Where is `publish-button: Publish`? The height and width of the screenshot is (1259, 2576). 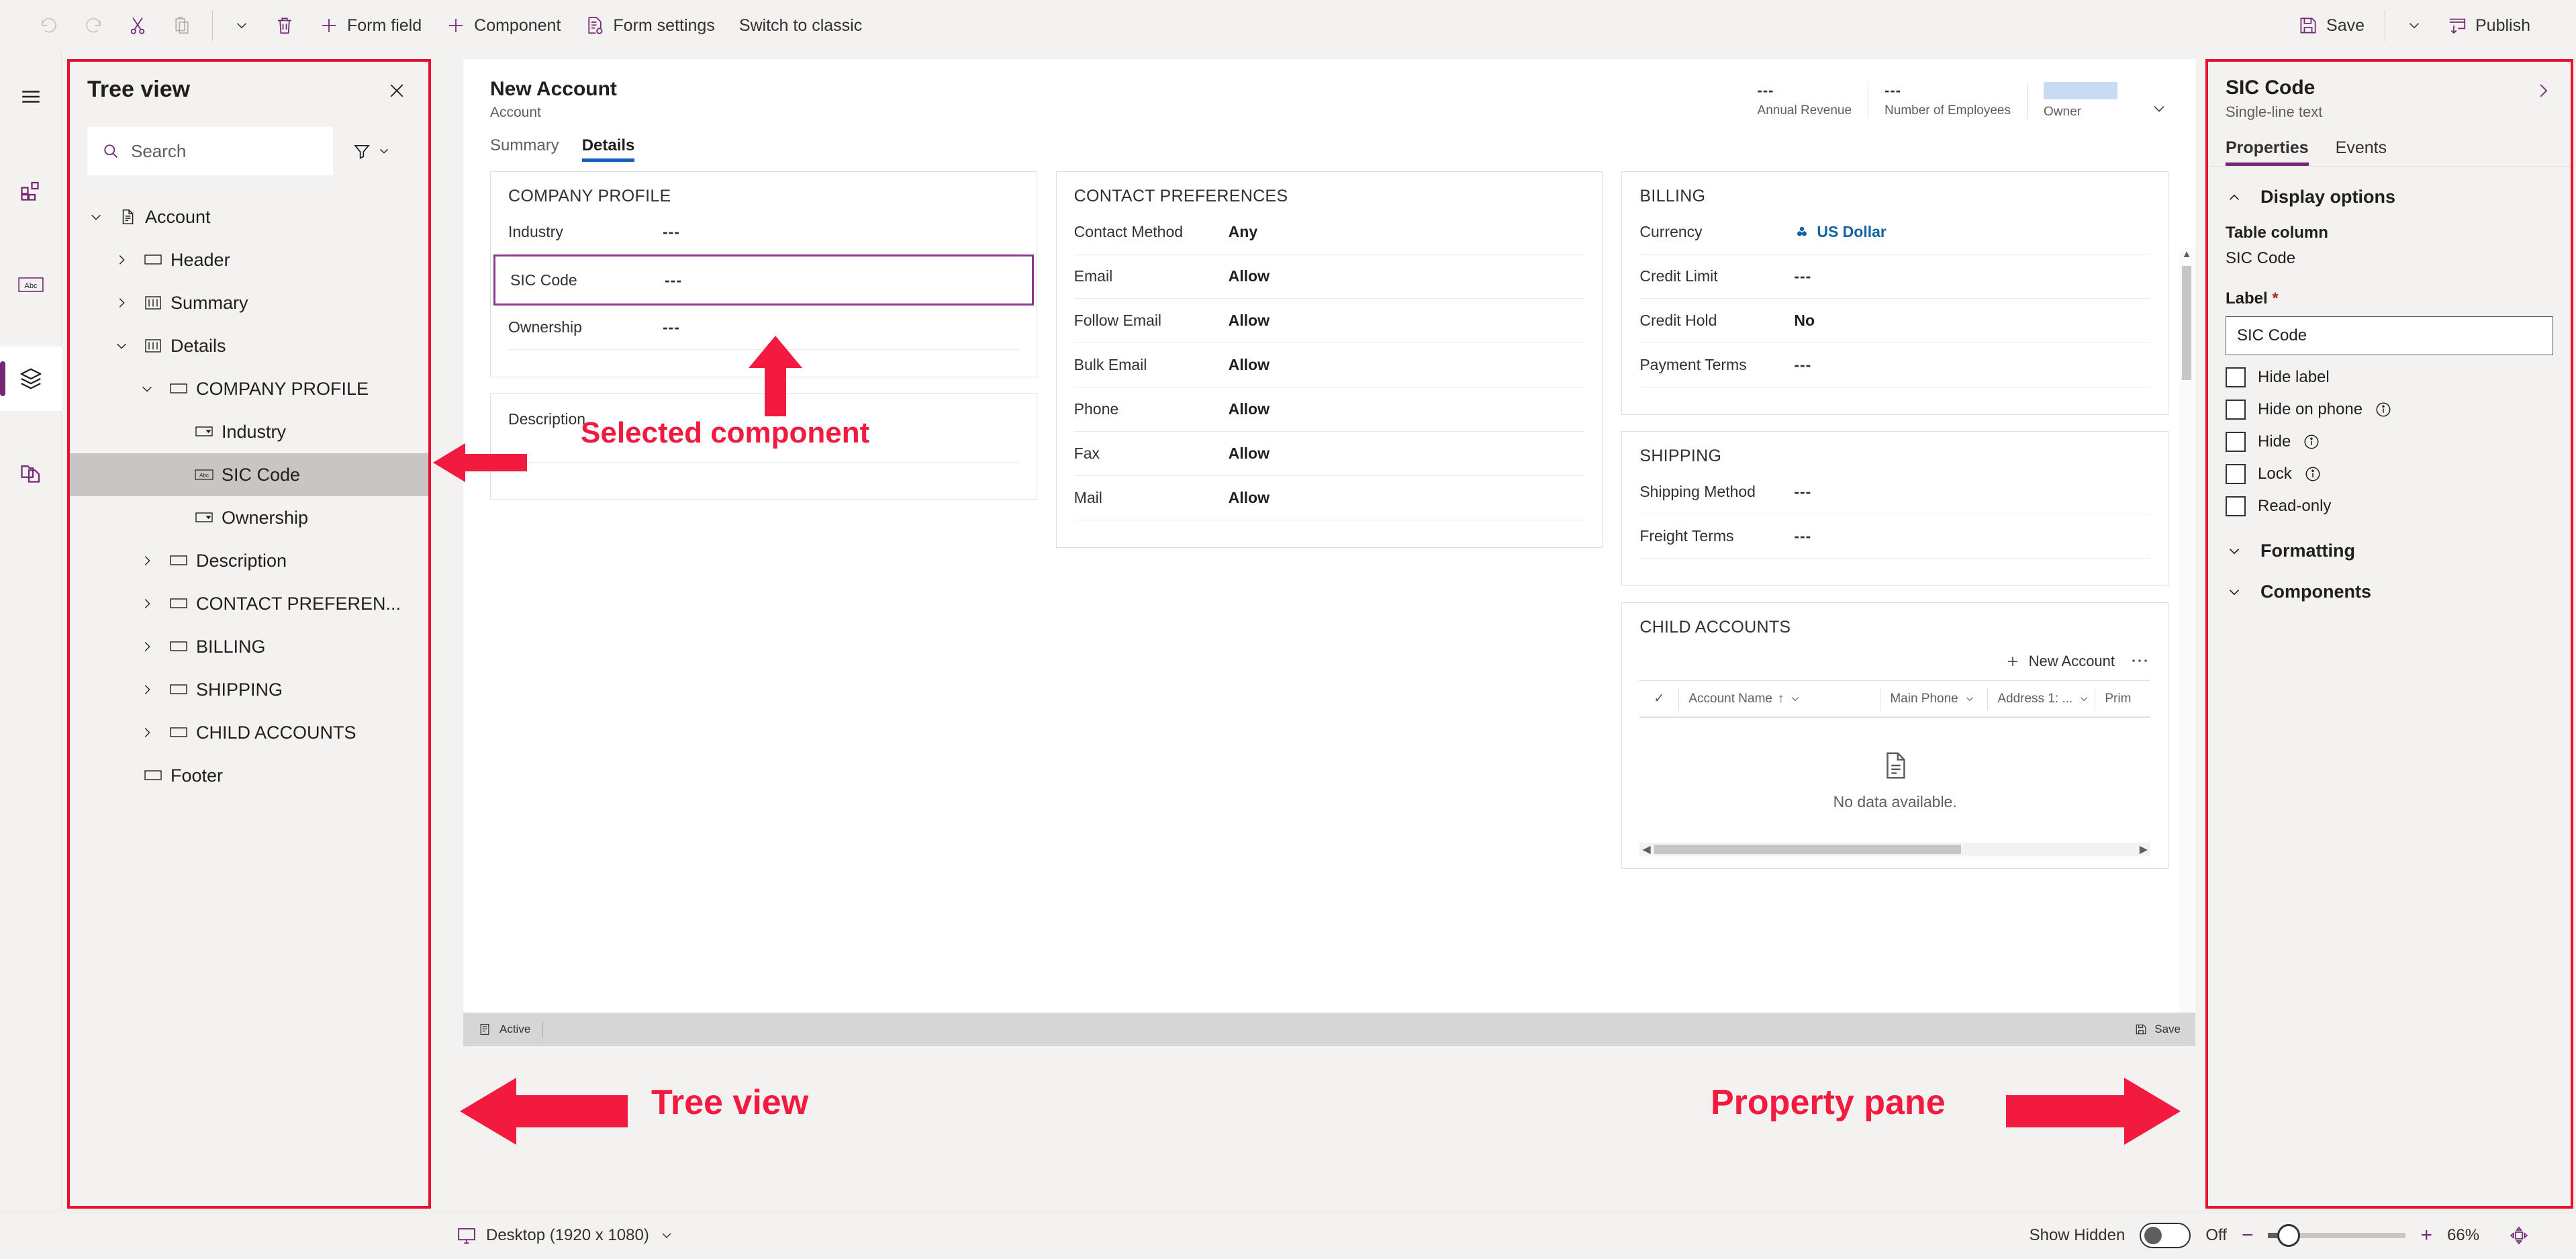 publish-button: Publish is located at coordinates (2488, 26).